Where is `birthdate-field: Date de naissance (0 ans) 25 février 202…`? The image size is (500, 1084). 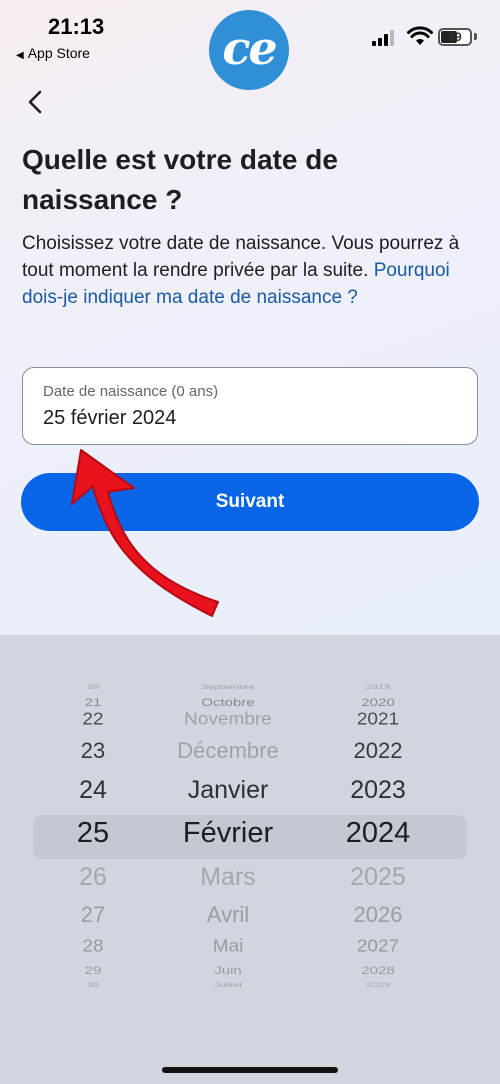
birthdate-field: Date de naissance (0 ans) 25 février 202… is located at coordinates (250, 406).